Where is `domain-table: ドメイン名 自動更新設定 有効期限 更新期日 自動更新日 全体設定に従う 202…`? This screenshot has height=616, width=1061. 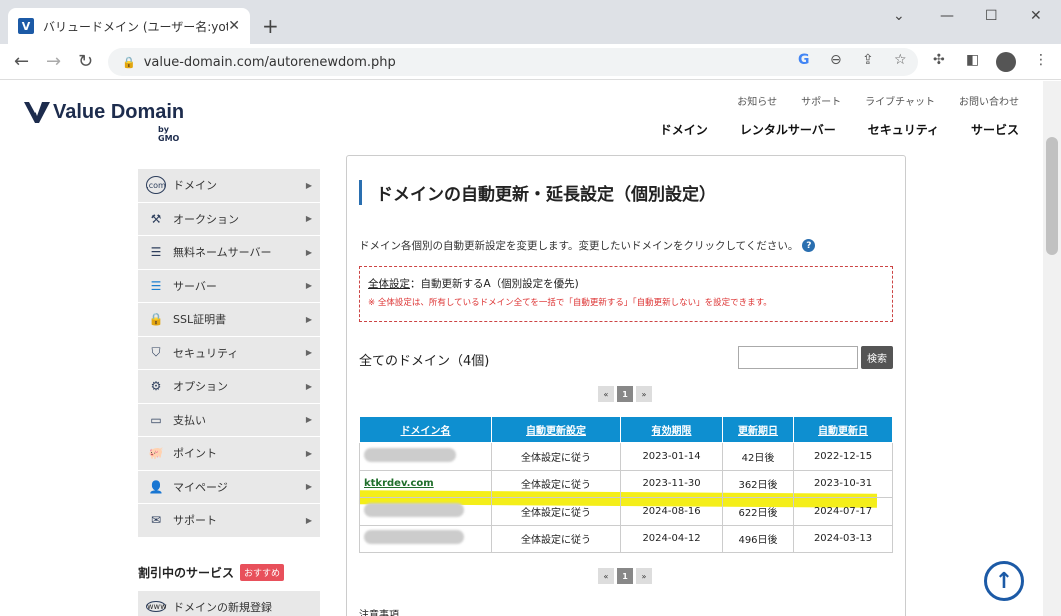 domain-table: ドメイン名 自動更新設定 有効期限 更新期日 自動更新日 全体設定に従う 202… is located at coordinates (626, 484).